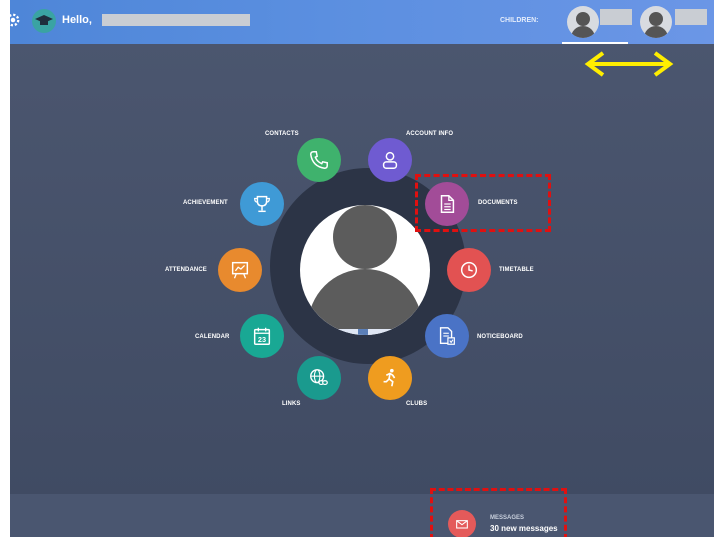  I want to click on greeting-text: Hello,, so click(77, 20).